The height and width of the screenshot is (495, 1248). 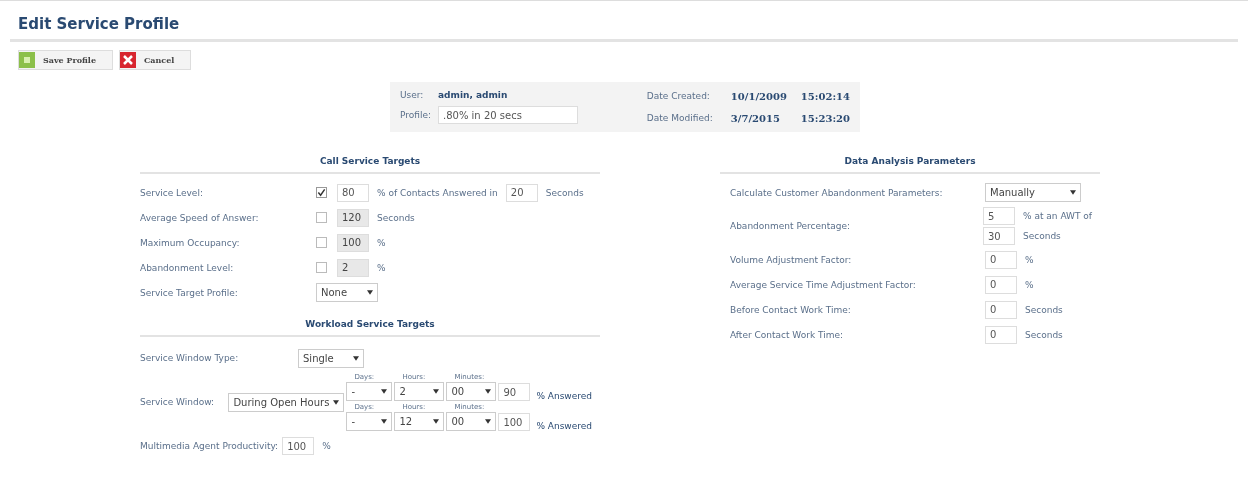 What do you see at coordinates (1057, 216) in the screenshot?
I see `unit-label: % at an AWT of` at bounding box center [1057, 216].